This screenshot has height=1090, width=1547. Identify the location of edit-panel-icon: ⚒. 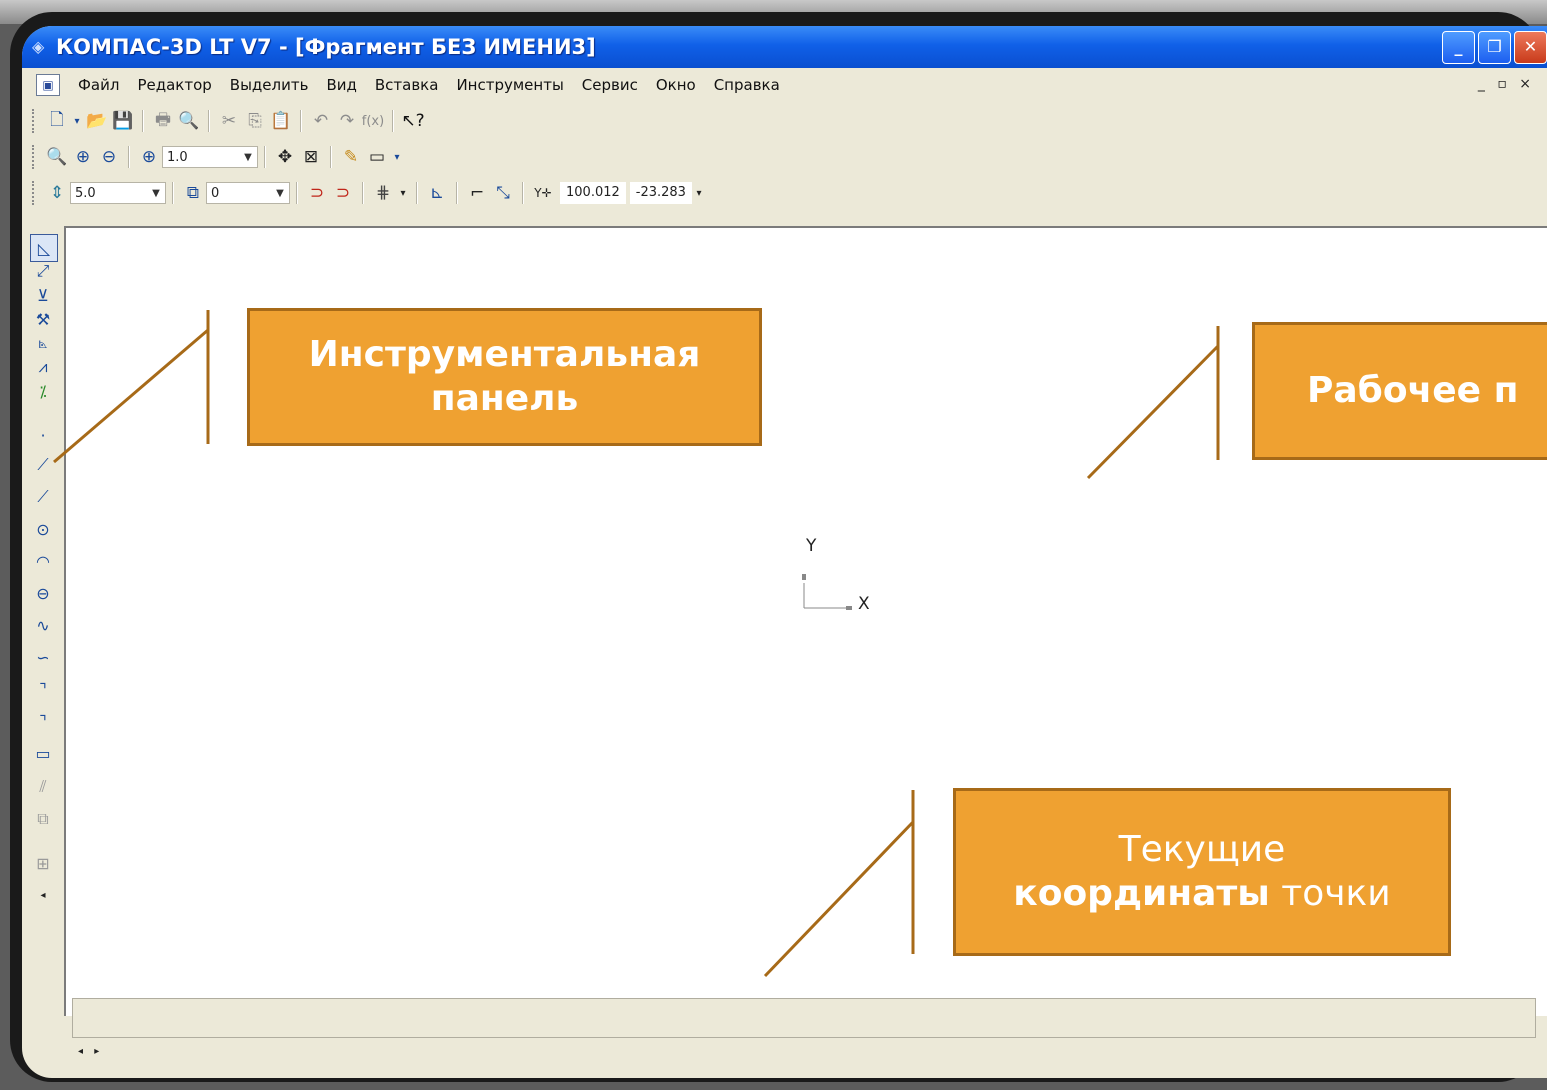
(43, 319).